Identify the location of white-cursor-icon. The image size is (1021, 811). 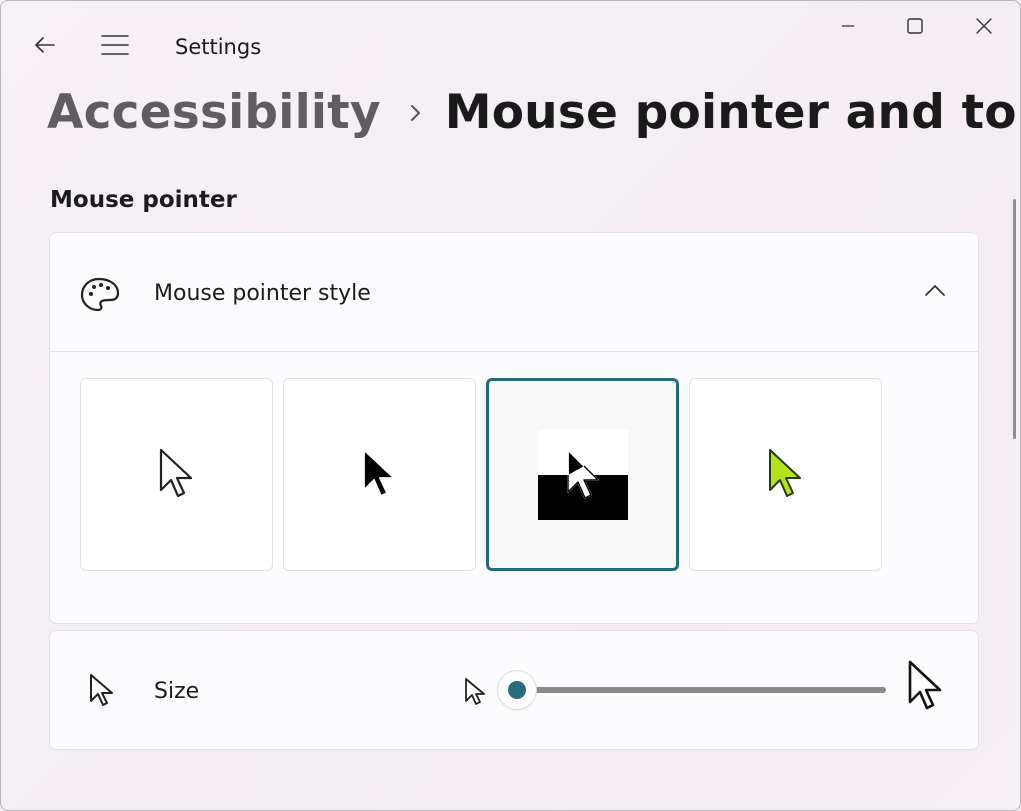
(175, 472).